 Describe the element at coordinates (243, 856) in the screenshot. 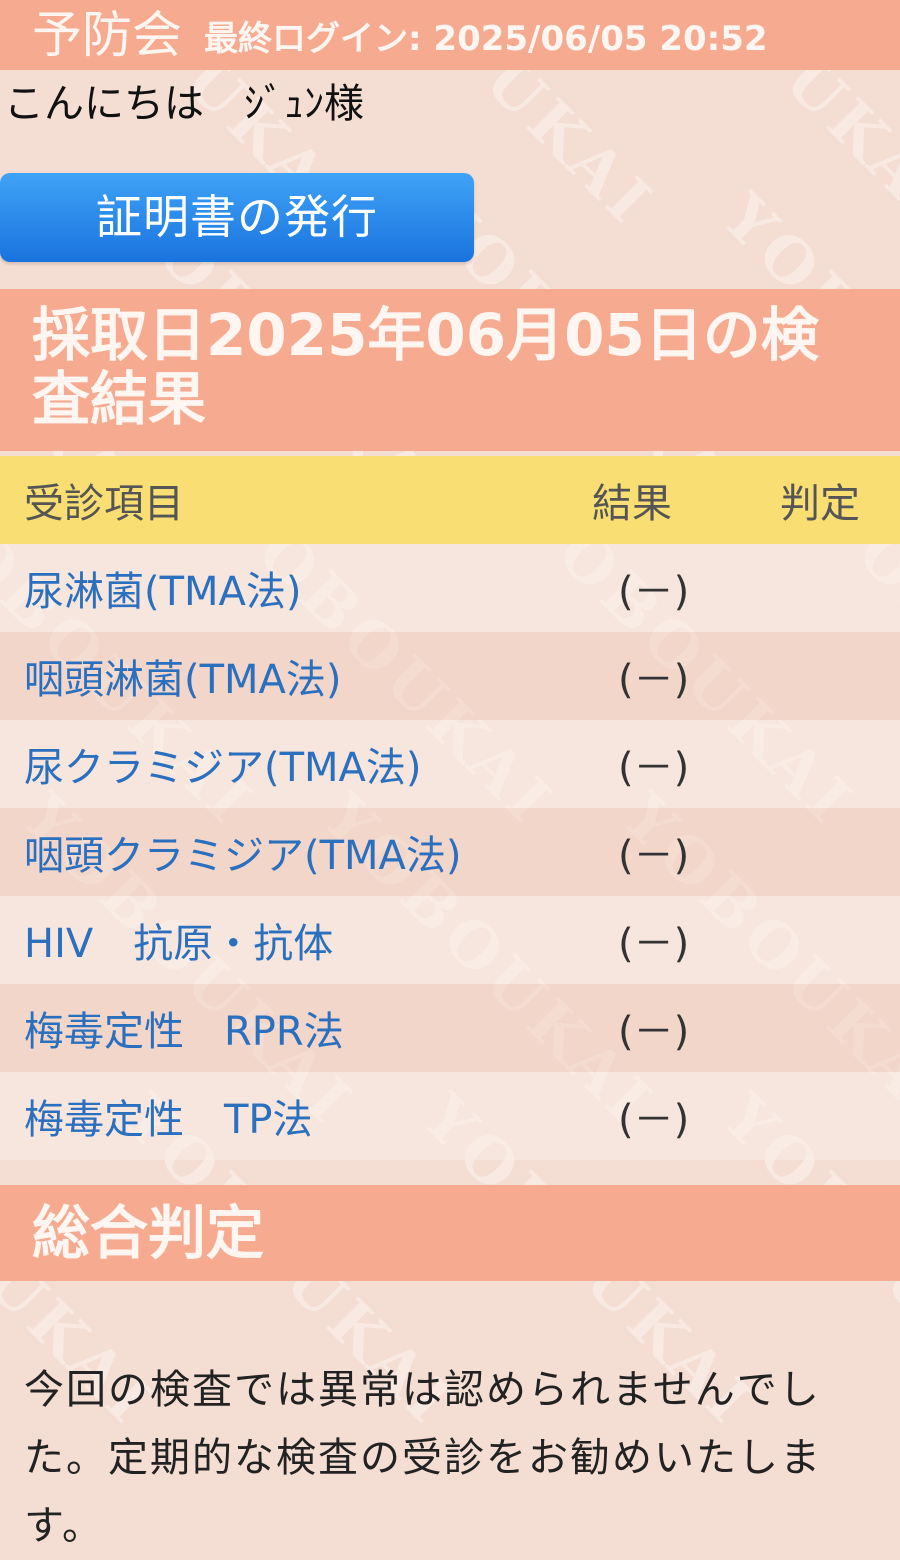

I see `test-item-name: 咽頭クラミジア(TMA法)` at that location.